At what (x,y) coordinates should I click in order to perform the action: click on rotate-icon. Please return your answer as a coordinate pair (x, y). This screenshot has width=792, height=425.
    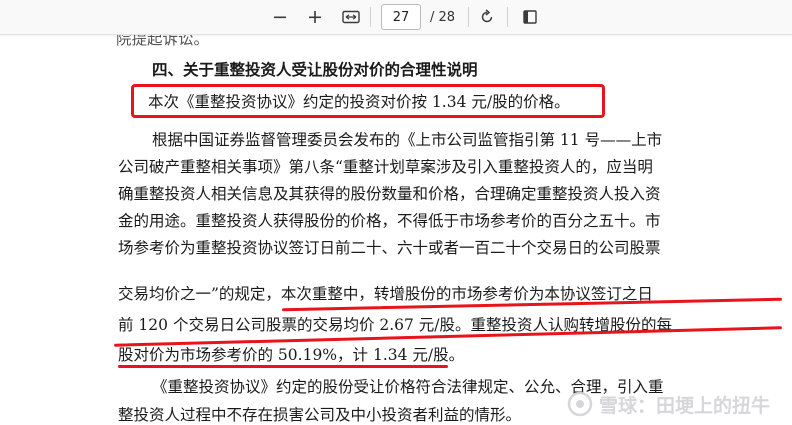
    Looking at the image, I should click on (487, 16).